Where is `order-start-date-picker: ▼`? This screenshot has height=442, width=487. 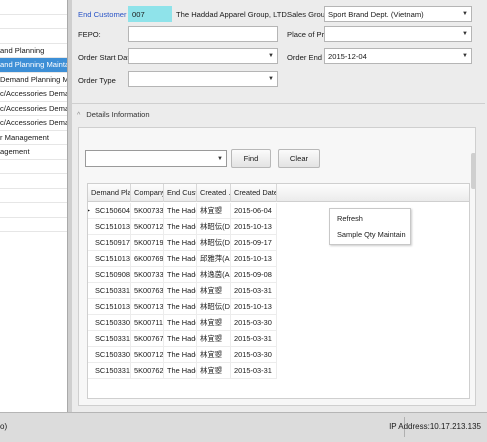 order-start-date-picker: ▼ is located at coordinates (203, 56).